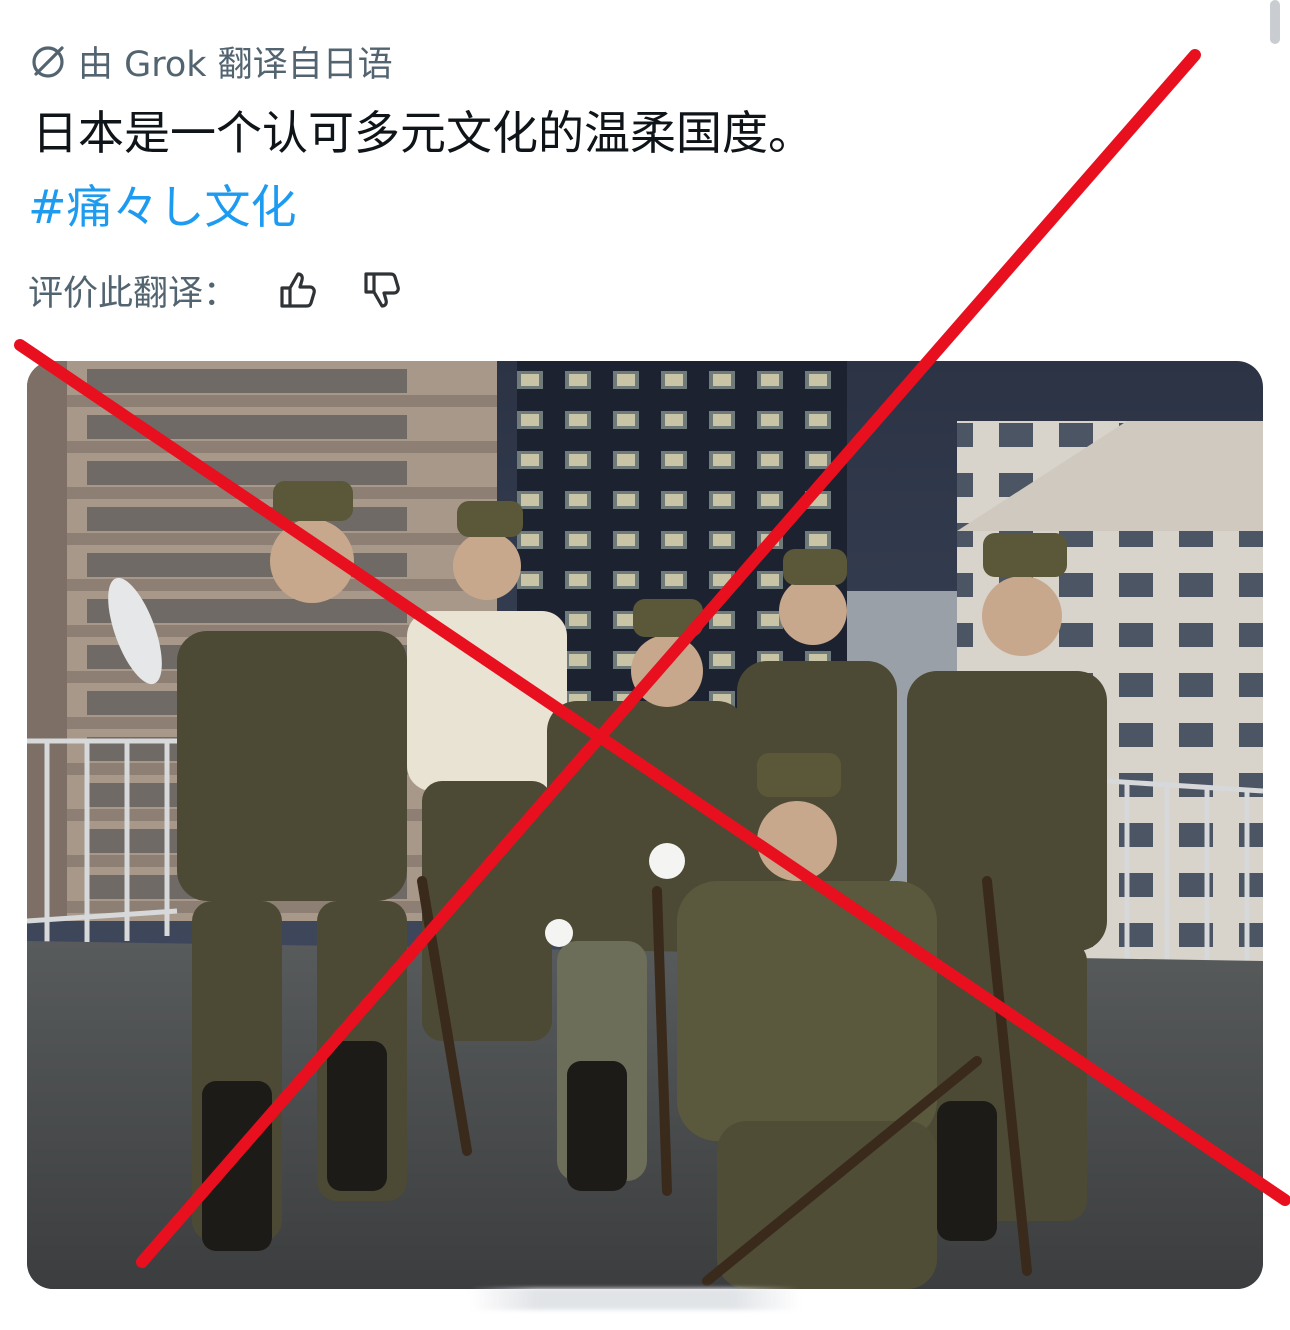  I want to click on grok-icon, so click(48, 61).